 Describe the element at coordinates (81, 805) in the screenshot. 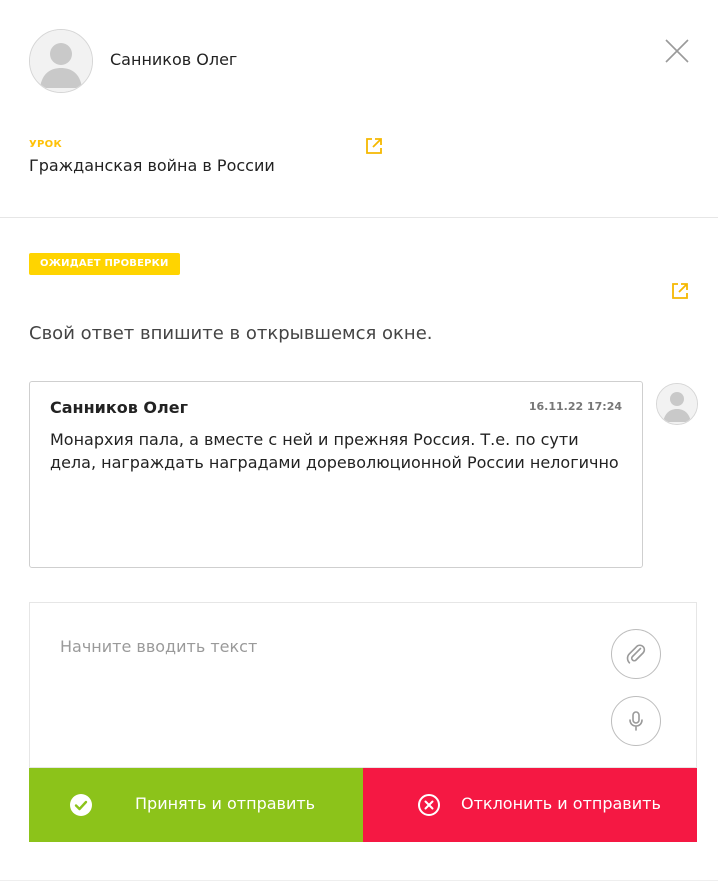

I see `check-circle-icon` at that location.